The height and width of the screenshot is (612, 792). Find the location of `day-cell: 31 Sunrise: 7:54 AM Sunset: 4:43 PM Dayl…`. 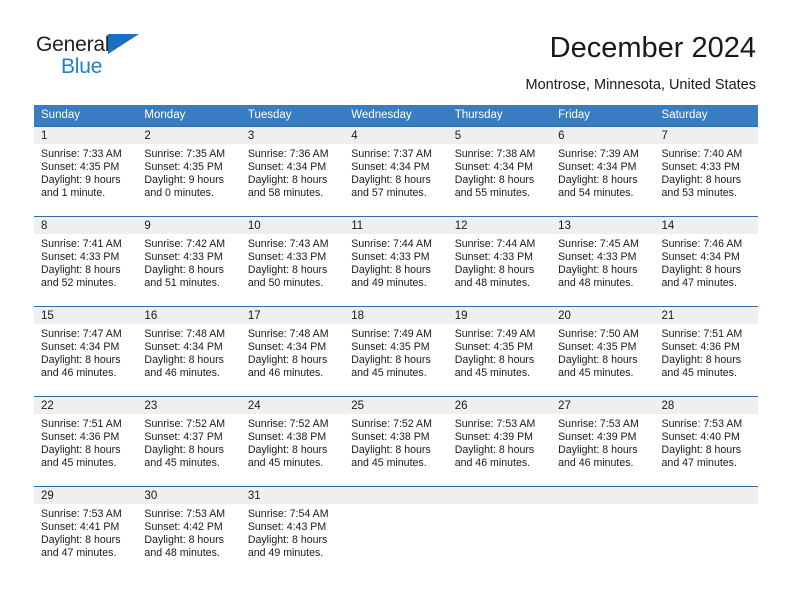

day-cell: 31 Sunrise: 7:54 AM Sunset: 4:43 PM Dayl… is located at coordinates (292, 531).